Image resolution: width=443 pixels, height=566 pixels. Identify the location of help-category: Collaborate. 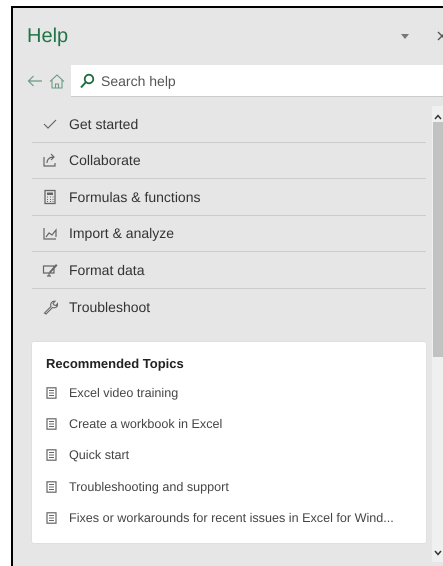
(229, 160).